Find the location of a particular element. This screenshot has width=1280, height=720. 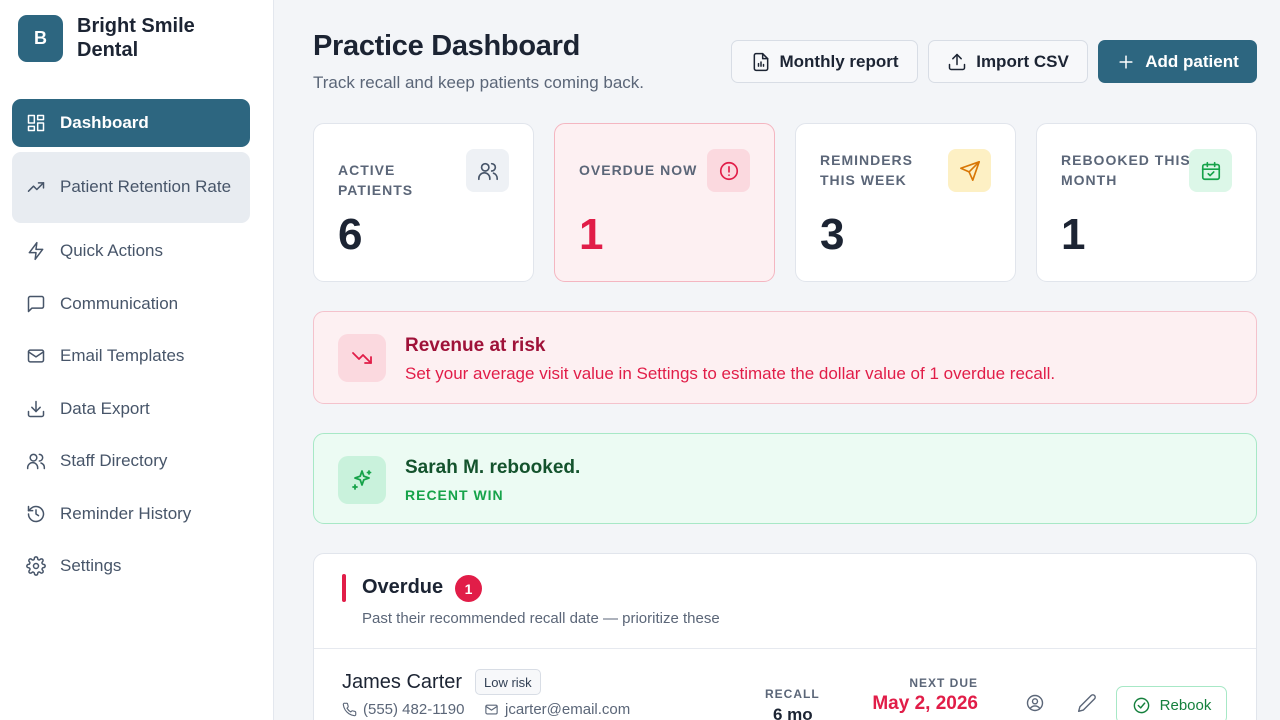

rebook-button: Rebook is located at coordinates (1171, 703).